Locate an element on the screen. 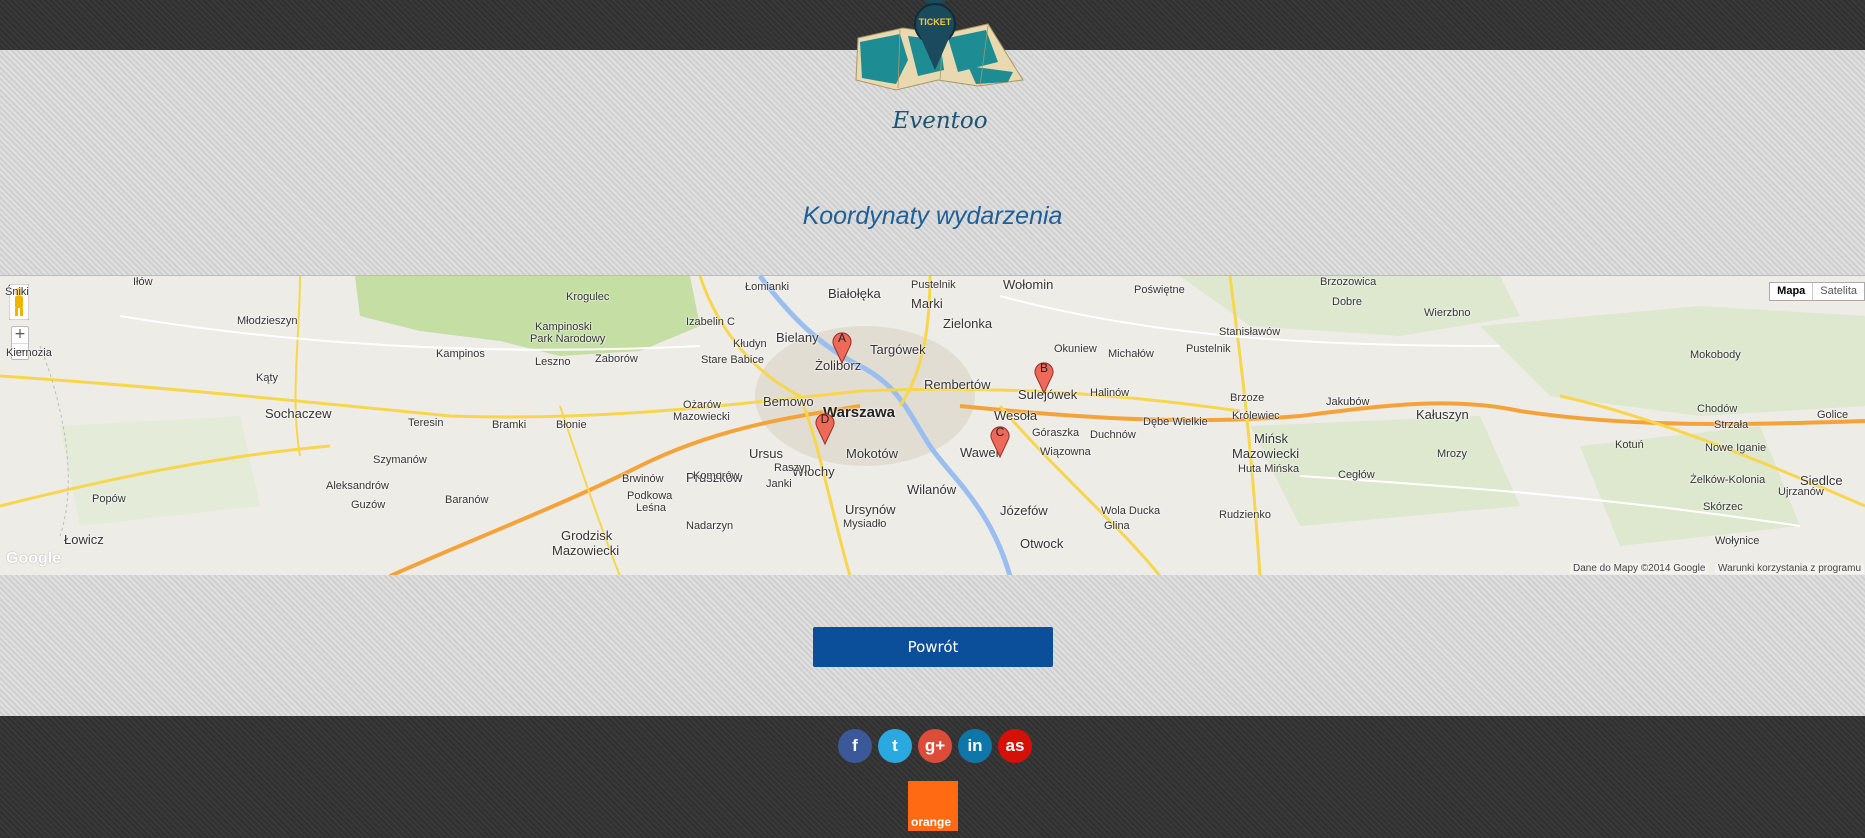 This screenshot has height=838, width=1865. place-label: Kłudyn is located at coordinates (750, 344).